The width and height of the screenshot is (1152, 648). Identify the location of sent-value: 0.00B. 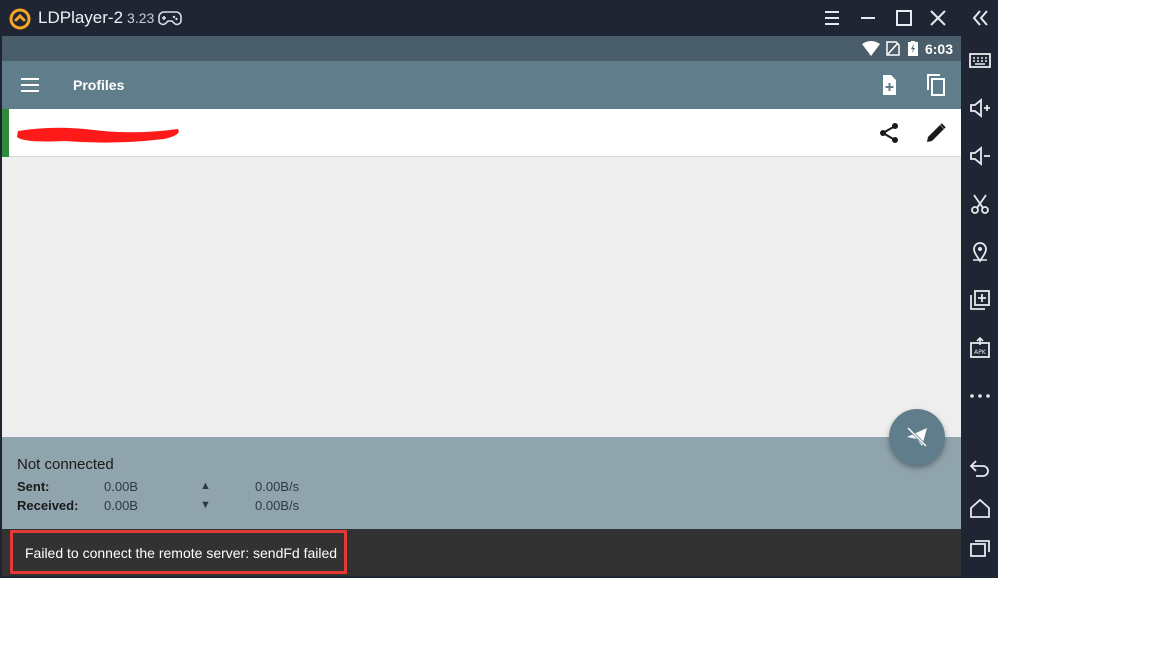
(121, 486).